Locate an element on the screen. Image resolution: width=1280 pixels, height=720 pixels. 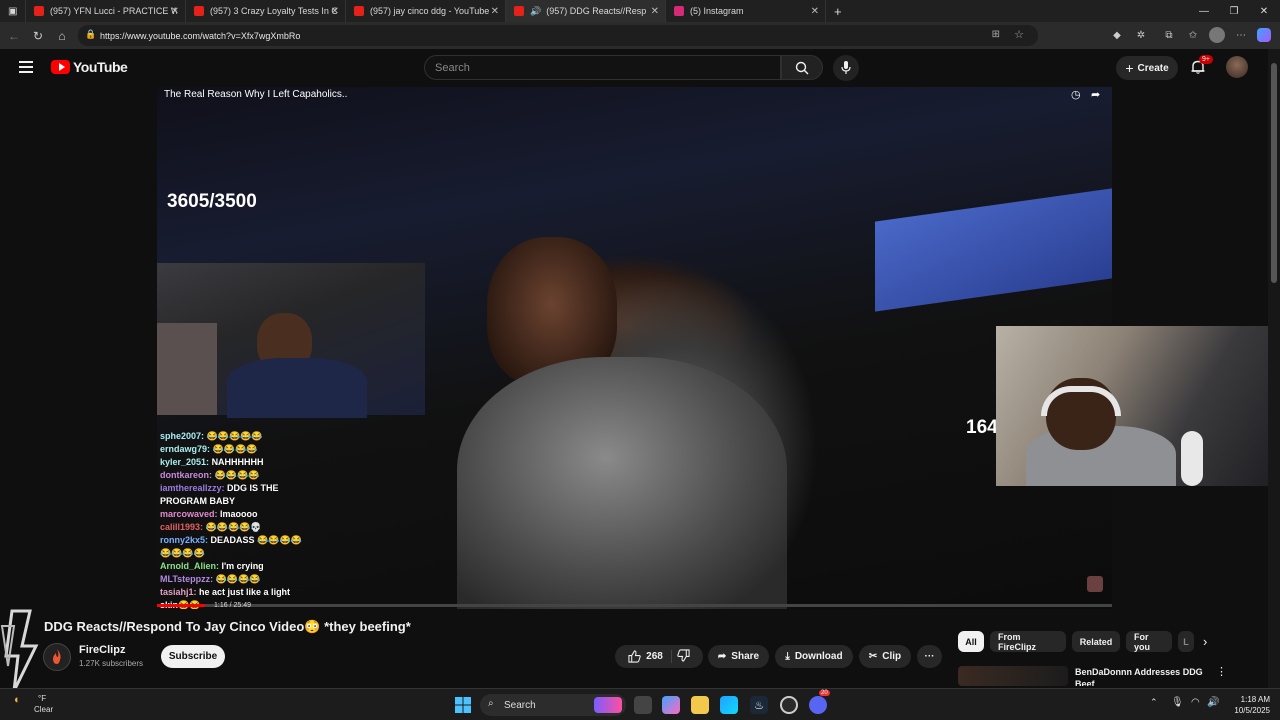
chevron-up-icon: ⌃ is located at coordinates (1154, 702).